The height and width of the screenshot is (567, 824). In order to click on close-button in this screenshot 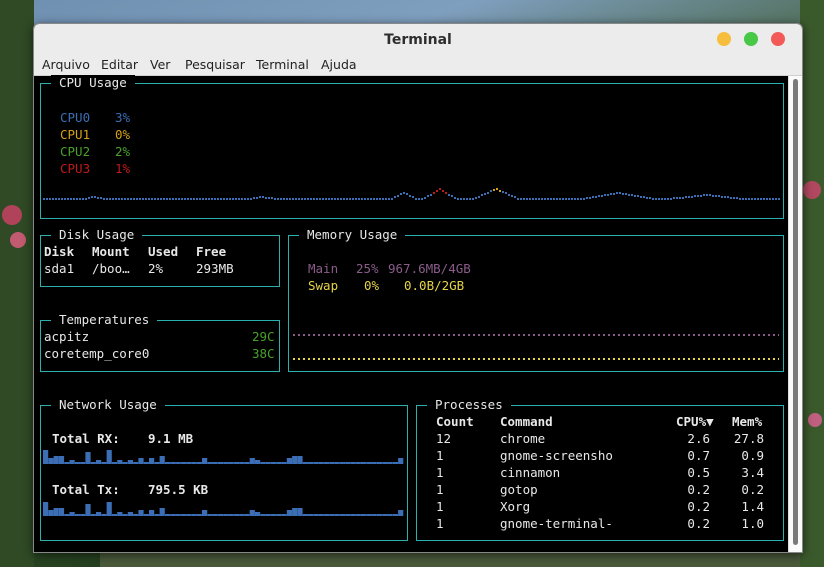, I will do `click(778, 39)`.